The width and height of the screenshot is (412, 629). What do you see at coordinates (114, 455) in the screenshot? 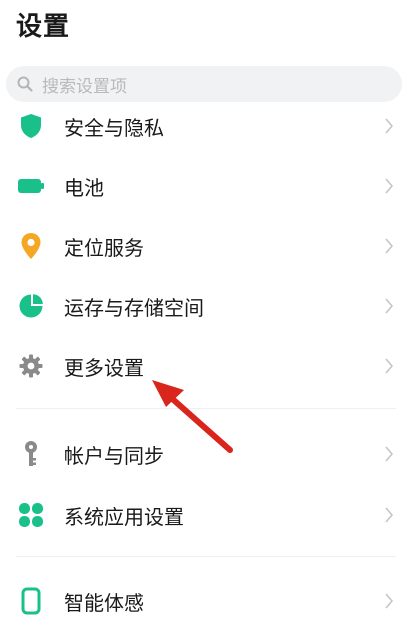
I see `settings-item-label: 帐户与同步` at bounding box center [114, 455].